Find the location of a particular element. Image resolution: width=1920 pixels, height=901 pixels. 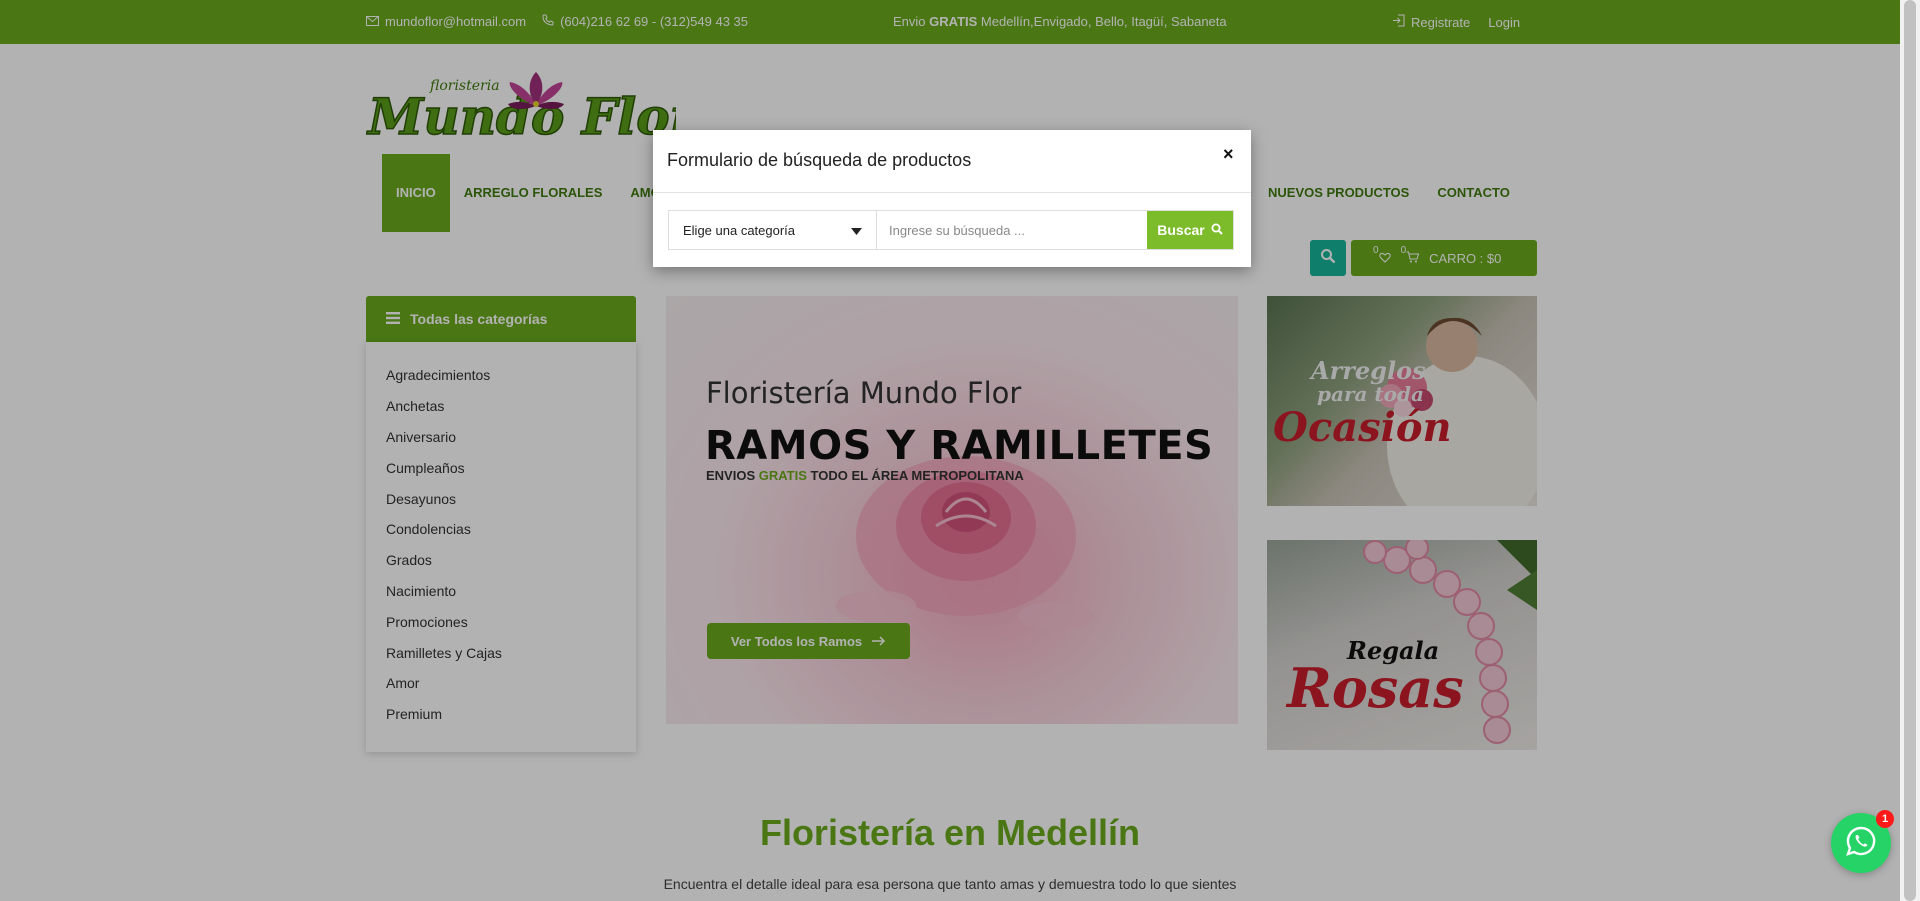

page-scrollbar is located at coordinates (1910, 450).